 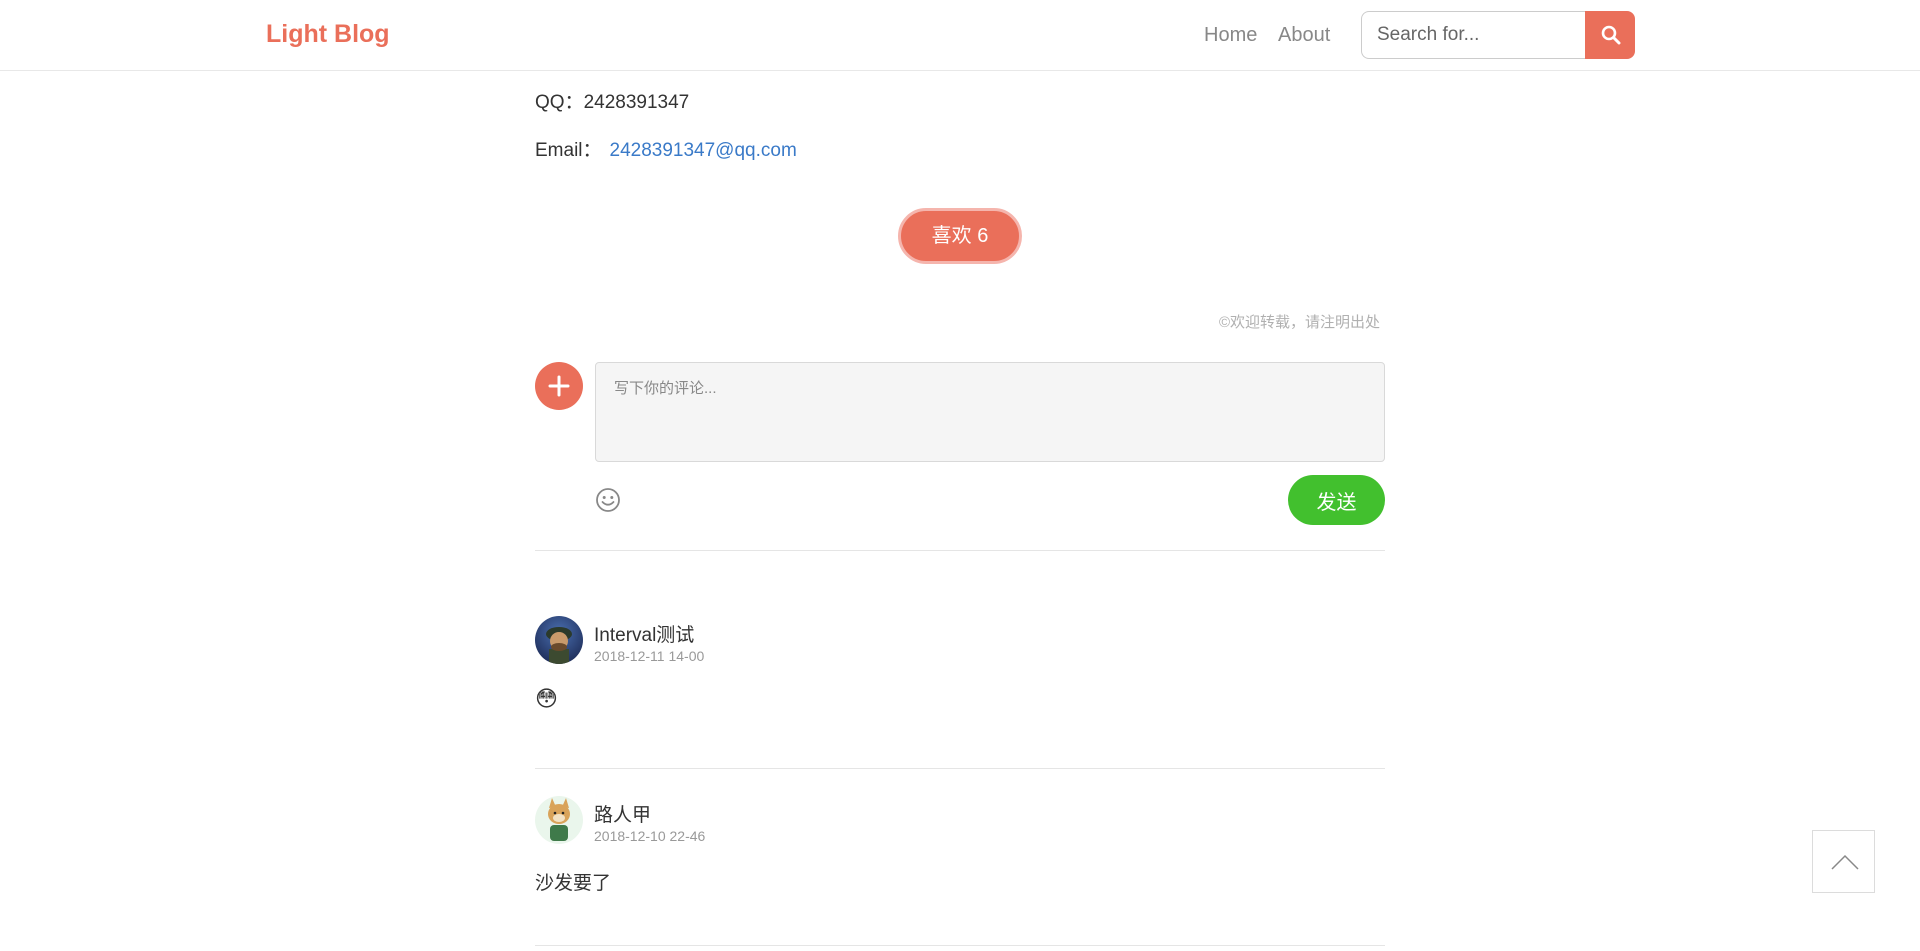 I want to click on email-link: 2428391347@qq.com, so click(x=703, y=150).